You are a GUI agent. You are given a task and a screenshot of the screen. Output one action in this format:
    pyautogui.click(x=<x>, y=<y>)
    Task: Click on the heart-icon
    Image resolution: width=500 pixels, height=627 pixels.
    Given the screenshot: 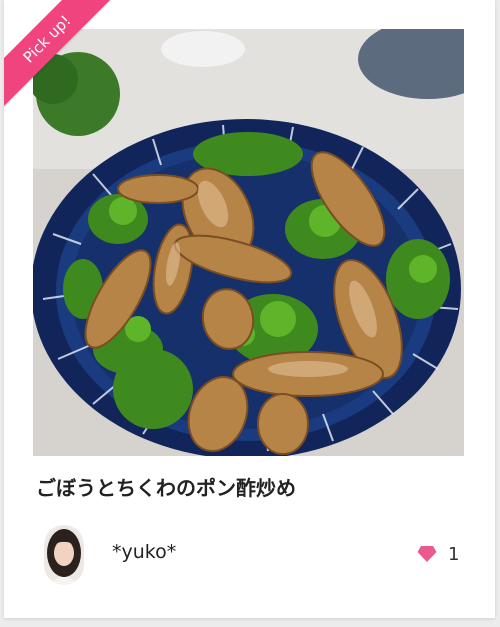 What is the action you would take?
    pyautogui.click(x=427, y=554)
    